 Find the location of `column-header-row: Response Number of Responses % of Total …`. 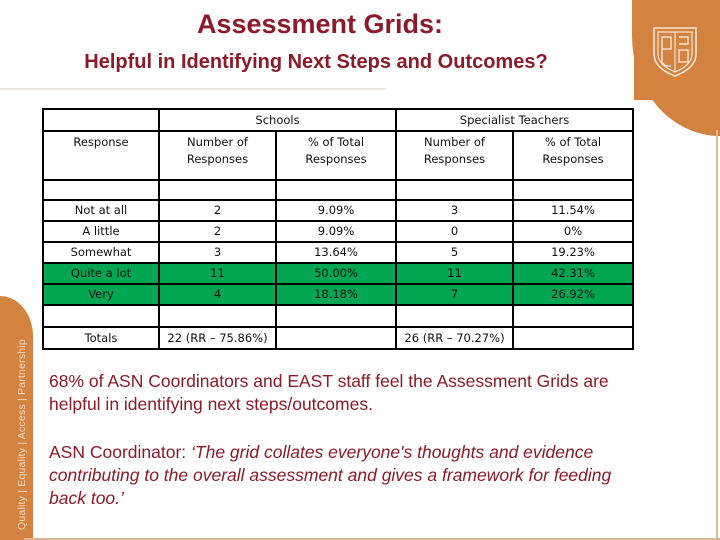

column-header-row: Response Number of Responses % of Total … is located at coordinates (338, 155).